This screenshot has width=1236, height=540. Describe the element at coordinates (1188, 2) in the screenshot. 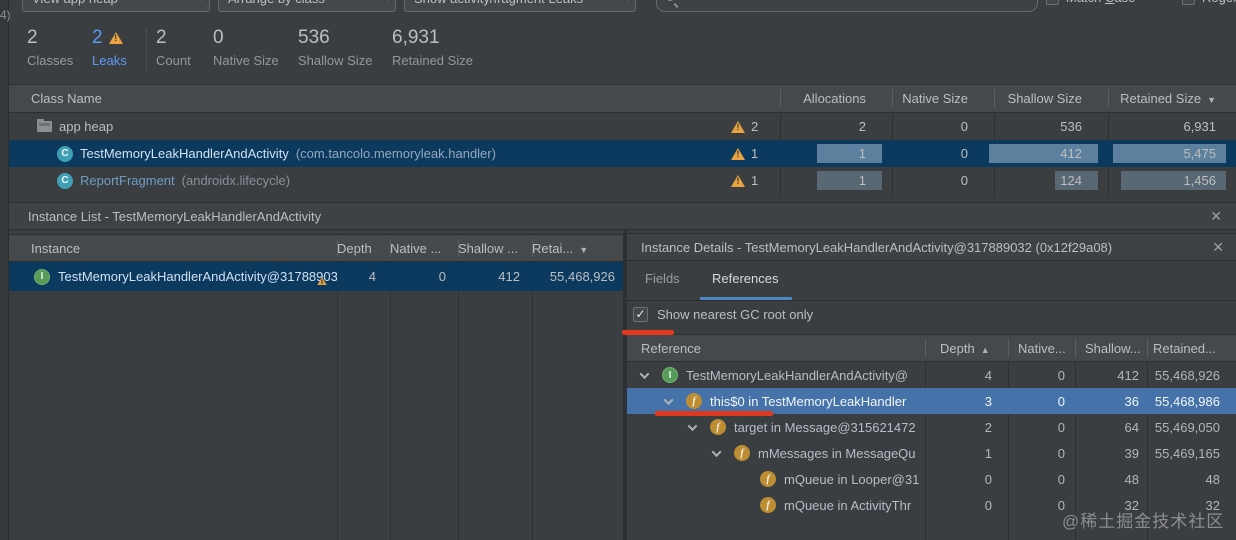

I see `regex-checkbox` at that location.